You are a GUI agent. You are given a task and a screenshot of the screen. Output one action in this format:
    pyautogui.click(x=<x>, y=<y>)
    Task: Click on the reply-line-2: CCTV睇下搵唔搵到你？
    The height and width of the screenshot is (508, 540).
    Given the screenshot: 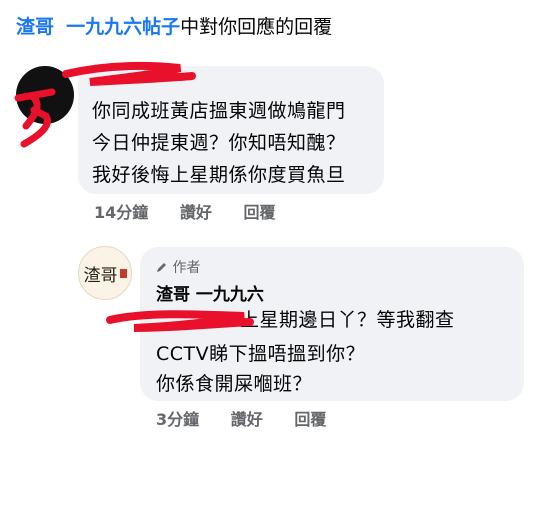 What is the action you would take?
    pyautogui.click(x=261, y=354)
    